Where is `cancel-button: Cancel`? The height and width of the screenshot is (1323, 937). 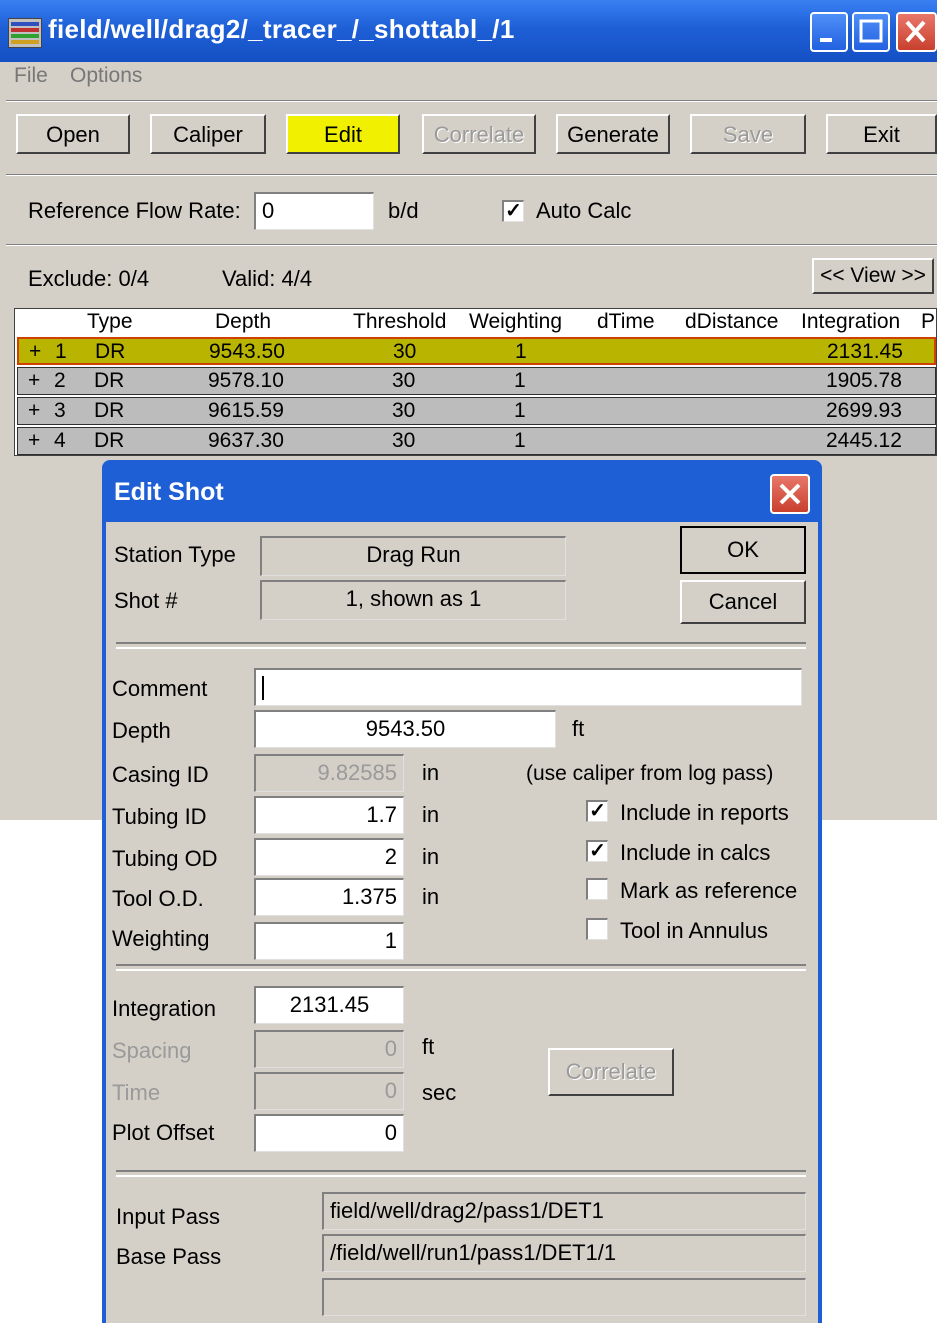
cancel-button: Cancel is located at coordinates (743, 602).